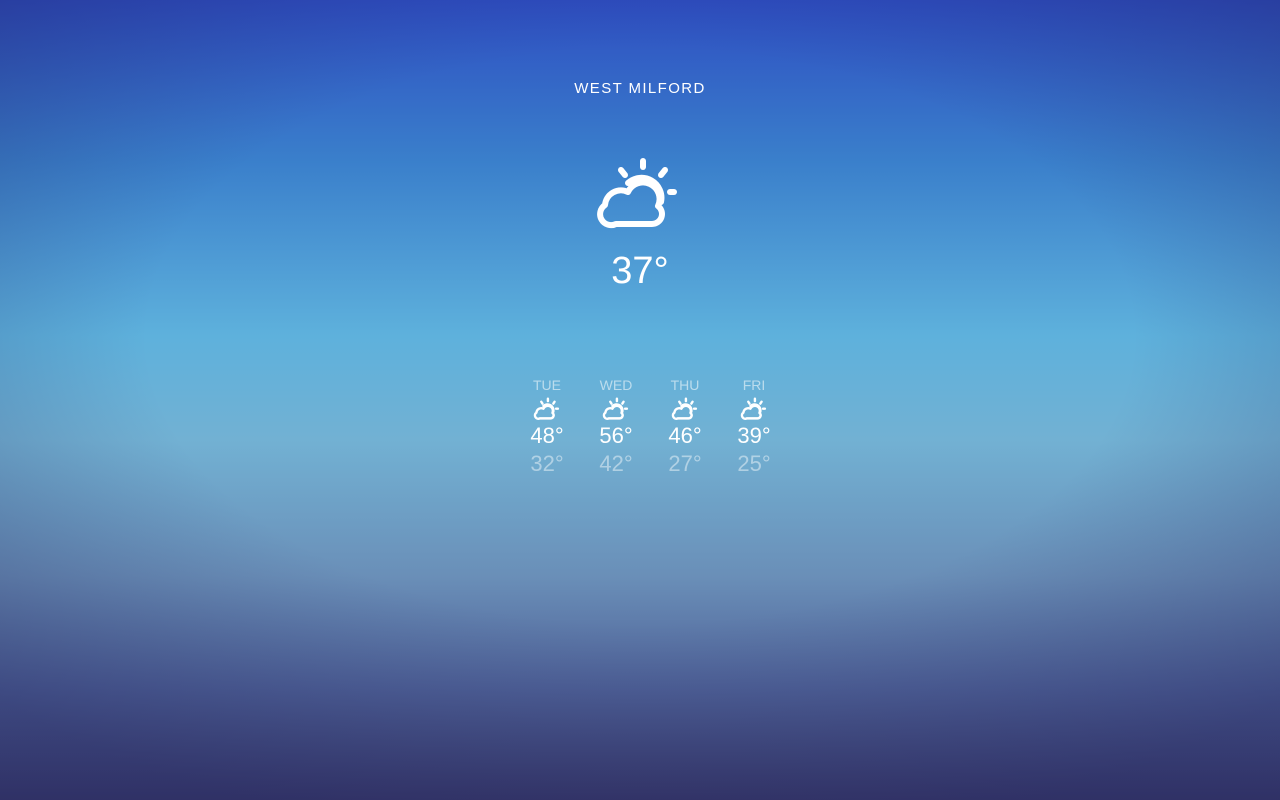 This screenshot has height=800, width=1280. What do you see at coordinates (640, 271) in the screenshot?
I see `current-temperature: 37°` at bounding box center [640, 271].